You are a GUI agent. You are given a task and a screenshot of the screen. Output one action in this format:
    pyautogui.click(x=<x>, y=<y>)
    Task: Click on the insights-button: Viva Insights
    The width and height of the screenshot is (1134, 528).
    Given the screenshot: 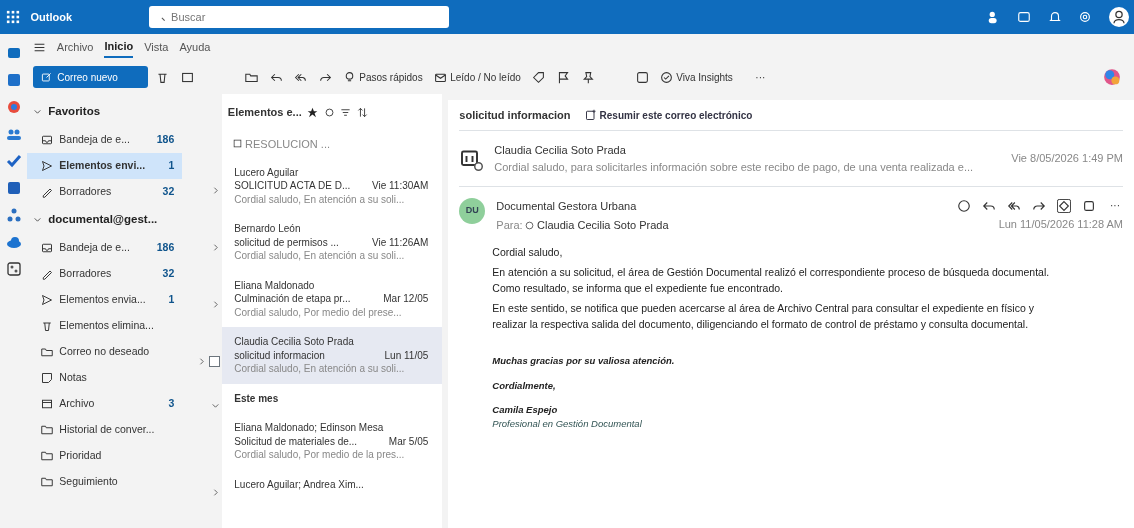 What is the action you would take?
    pyautogui.click(x=696, y=77)
    